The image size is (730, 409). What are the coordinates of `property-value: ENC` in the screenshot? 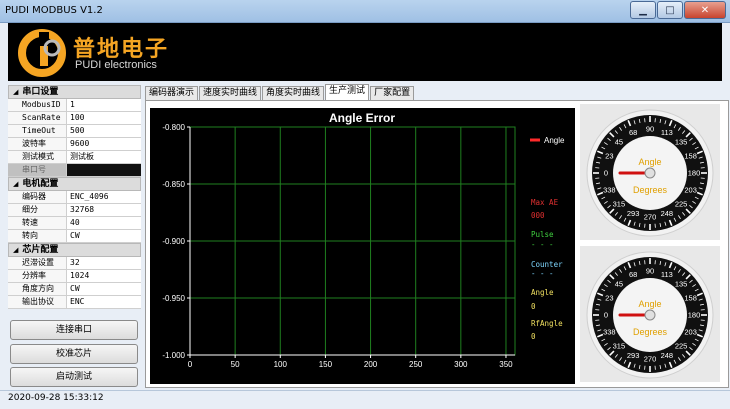 It's located at (104, 302).